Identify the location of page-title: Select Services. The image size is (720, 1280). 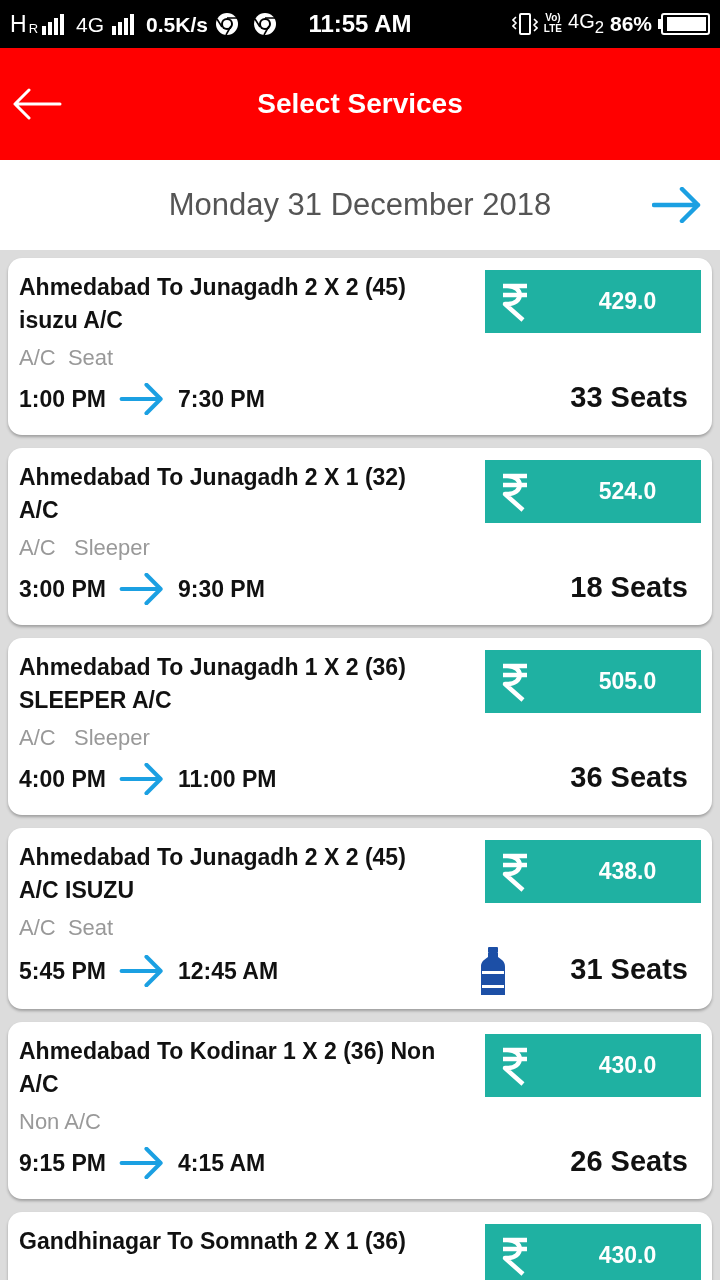
(360, 104).